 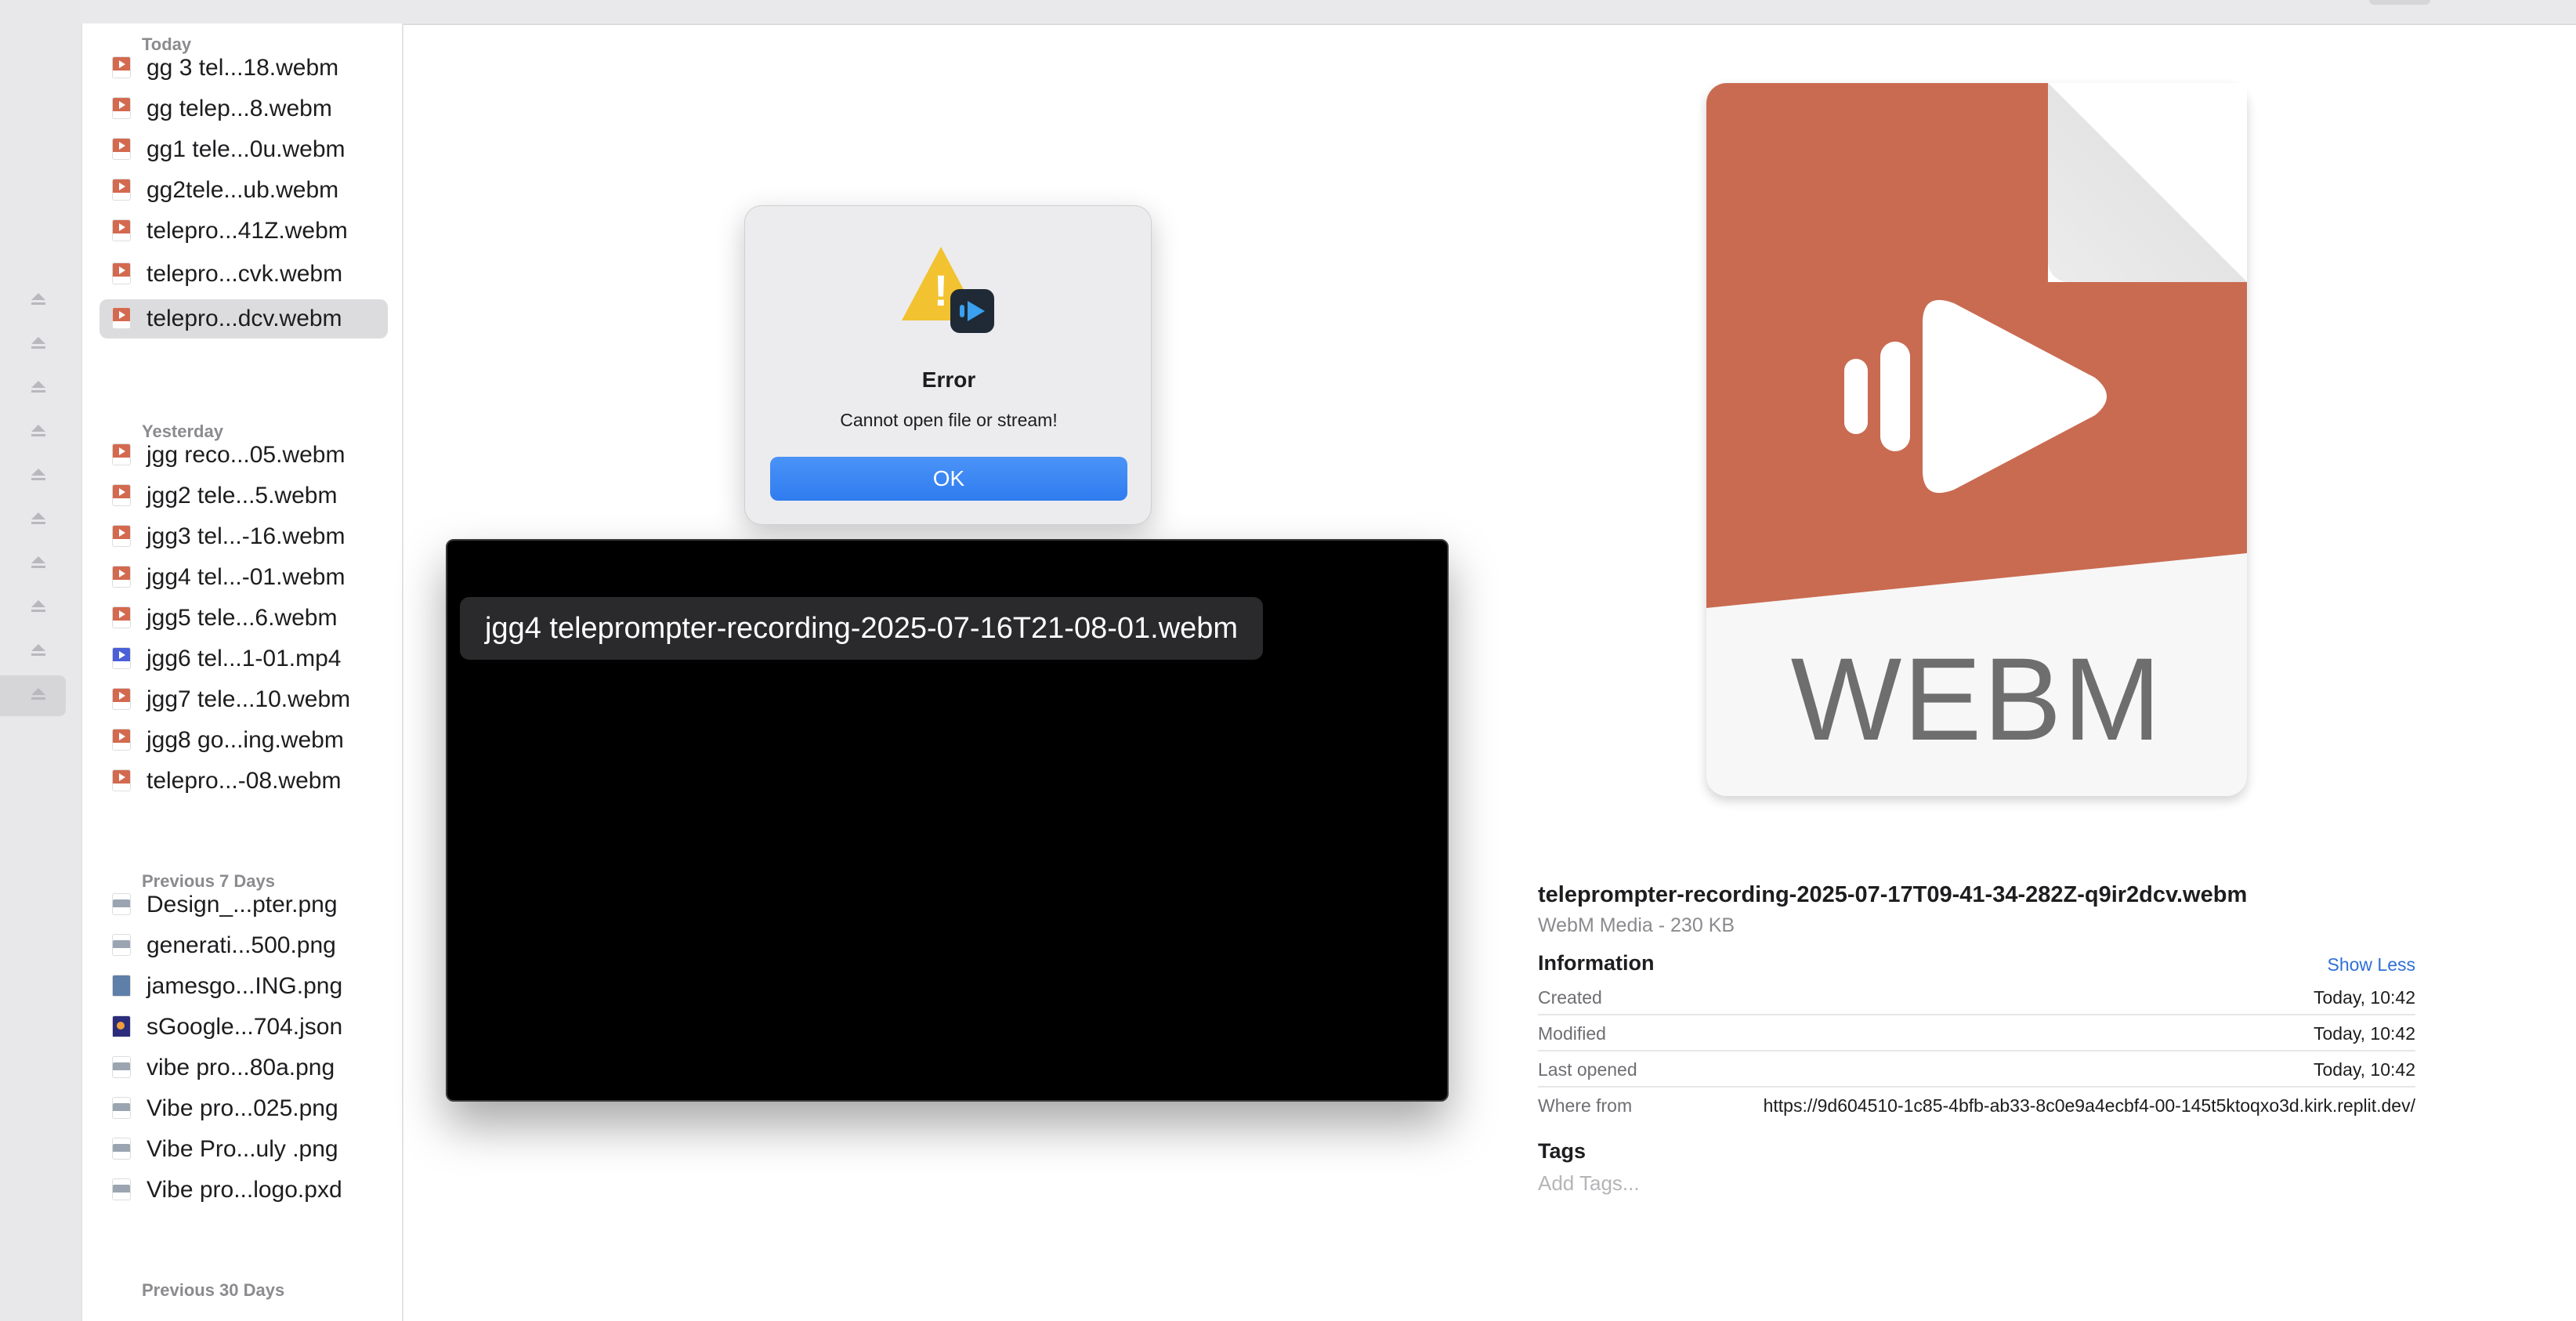 What do you see at coordinates (2371, 964) in the screenshot?
I see `show-less-button: Show Less` at bounding box center [2371, 964].